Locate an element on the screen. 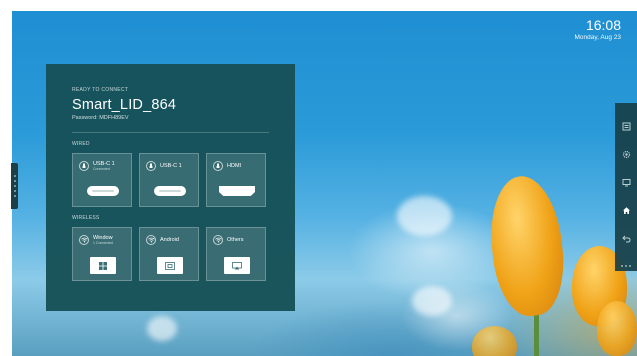 The image size is (637, 356). device-name: Smart_LID_864 is located at coordinates (124, 105).